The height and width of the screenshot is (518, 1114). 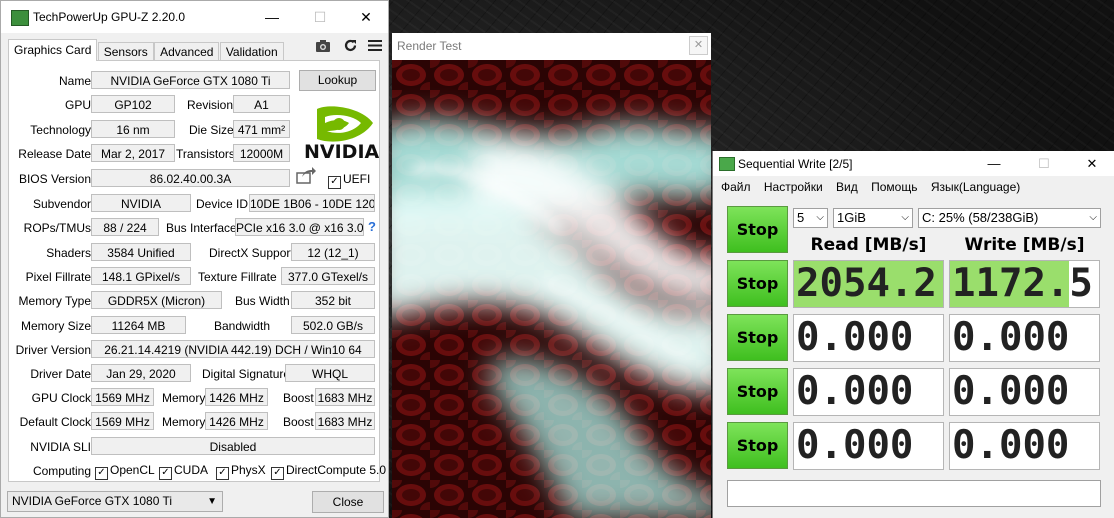 What do you see at coordinates (242, 326) in the screenshot?
I see `bandwidth-label: Bandwidth` at bounding box center [242, 326].